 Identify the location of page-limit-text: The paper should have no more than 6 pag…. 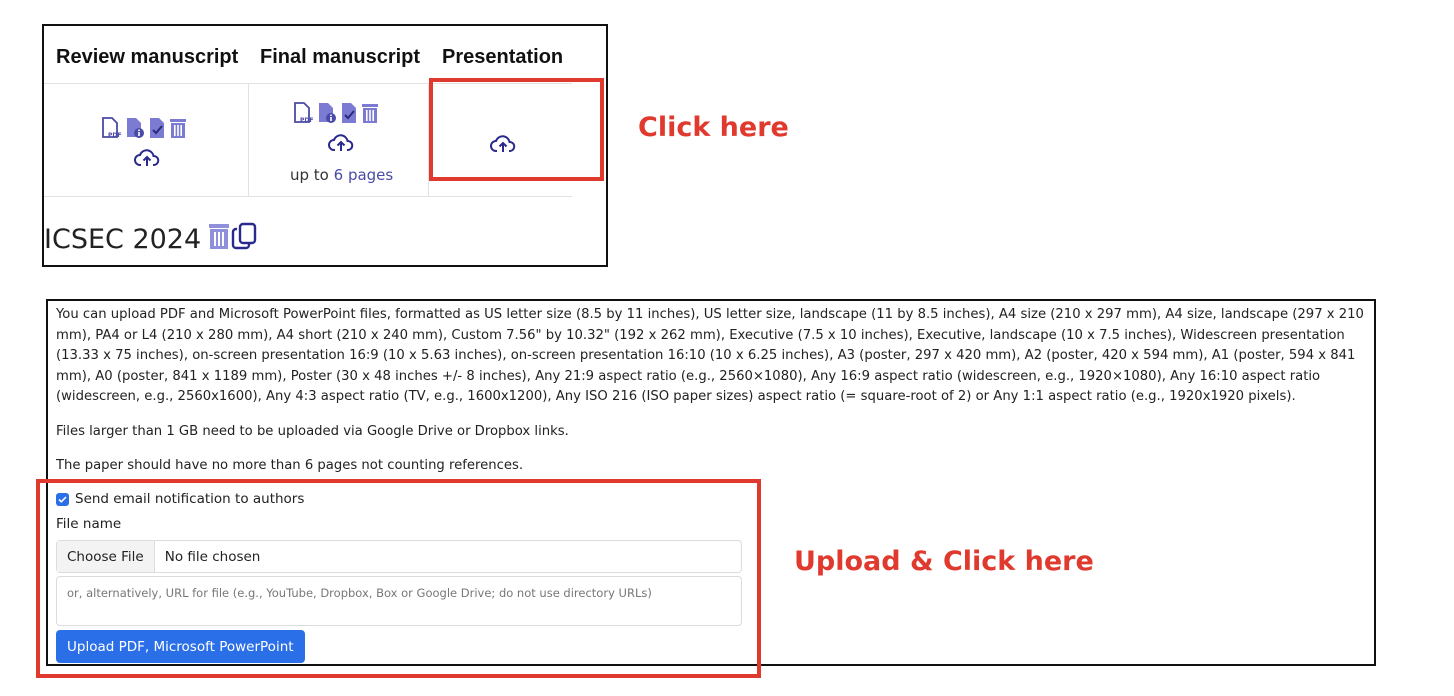
(290, 465).